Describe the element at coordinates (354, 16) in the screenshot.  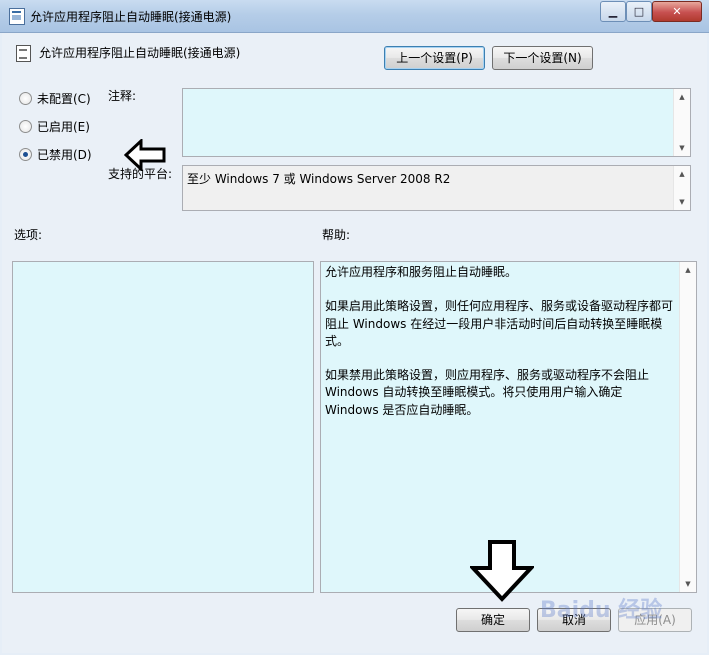
I see `title-bar: 允许应用程序阻止自动睡眠(接通电源) ▁ □ ✕` at that location.